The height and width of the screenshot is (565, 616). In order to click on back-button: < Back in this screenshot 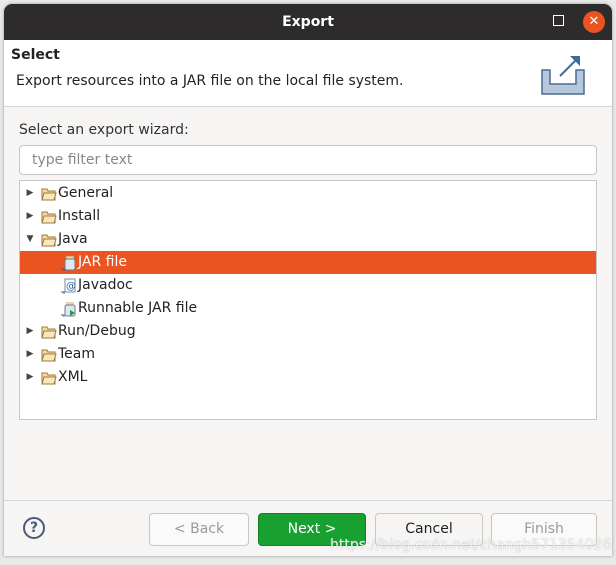, I will do `click(199, 529)`.